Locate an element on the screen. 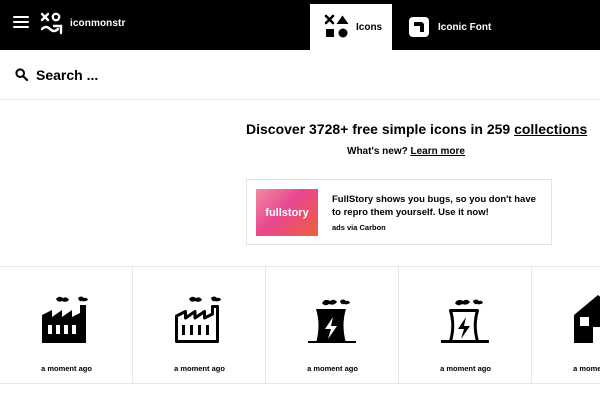 The image size is (600, 400). ad-via-link: ads via Carbon is located at coordinates (359, 227).